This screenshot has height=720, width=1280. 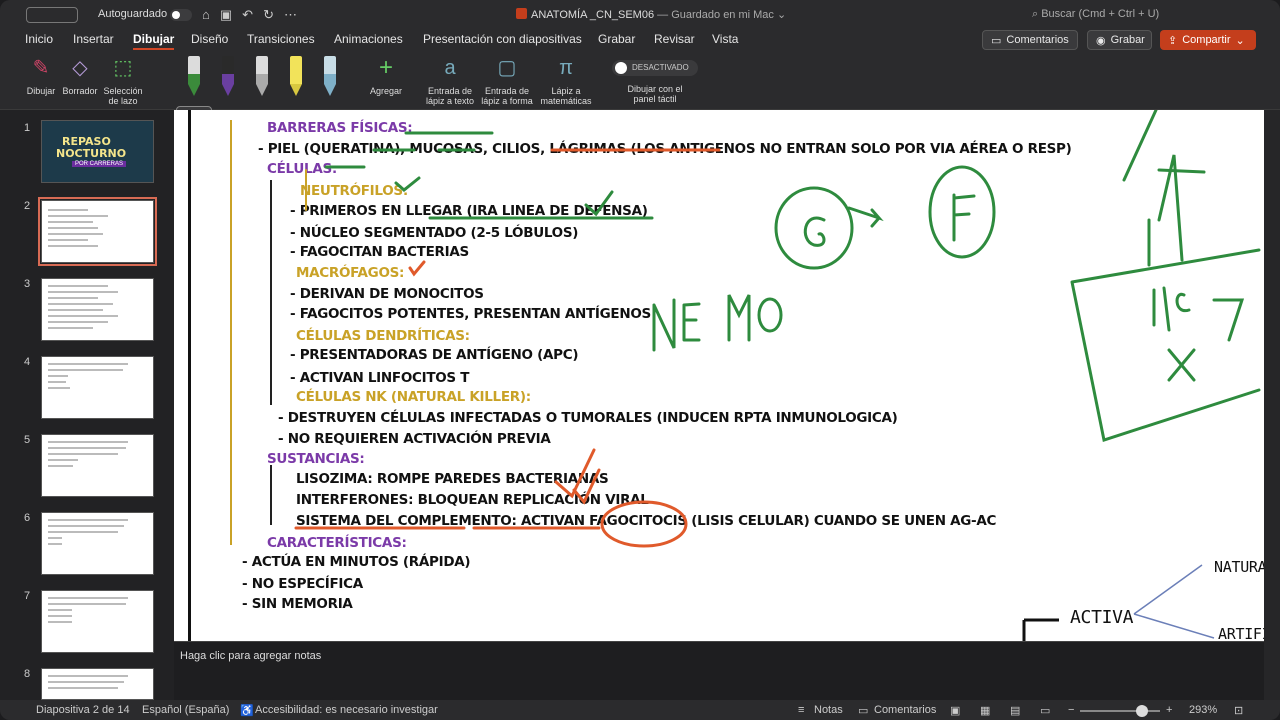 What do you see at coordinates (80, 75) in the screenshot?
I see `eraser-button: ◇ Borrador` at bounding box center [80, 75].